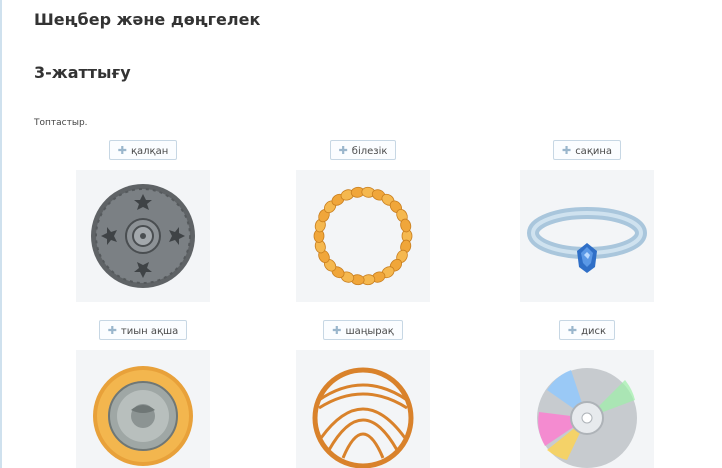  I want to click on page-left-border, so click(1, 234).